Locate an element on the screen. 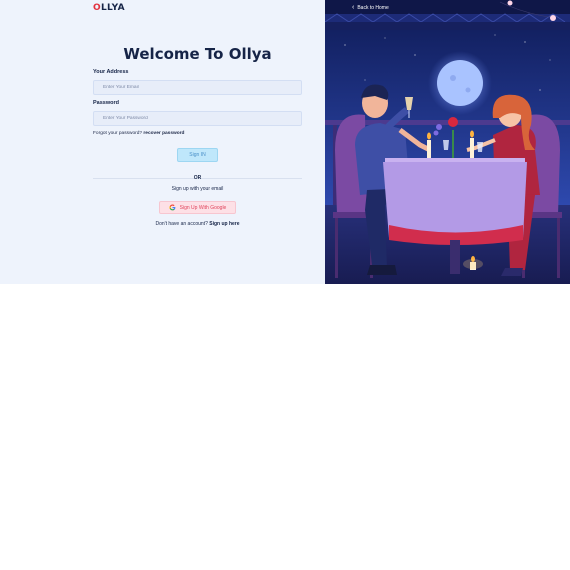 This screenshot has width=570, height=570. back-to-home-label: Back to Home is located at coordinates (373, 7).